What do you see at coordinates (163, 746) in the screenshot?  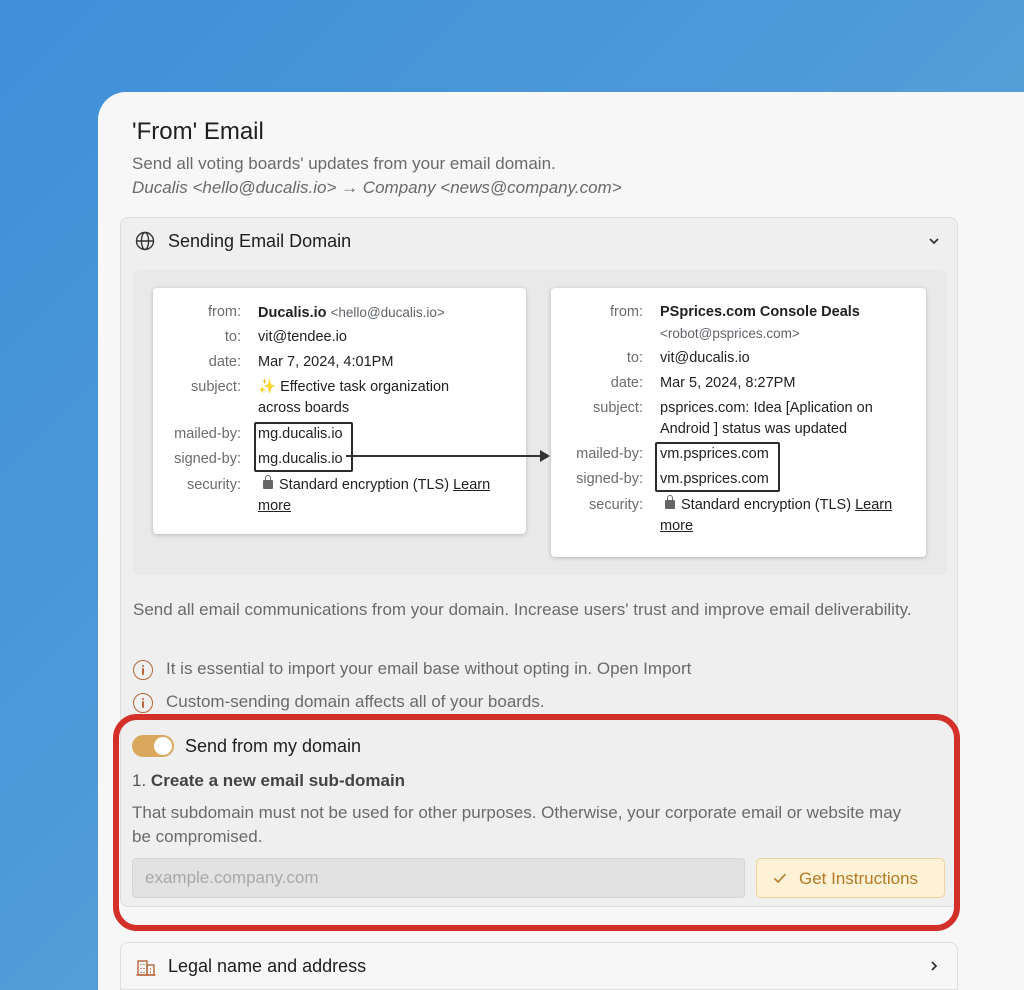 I see `toggle-knob` at bounding box center [163, 746].